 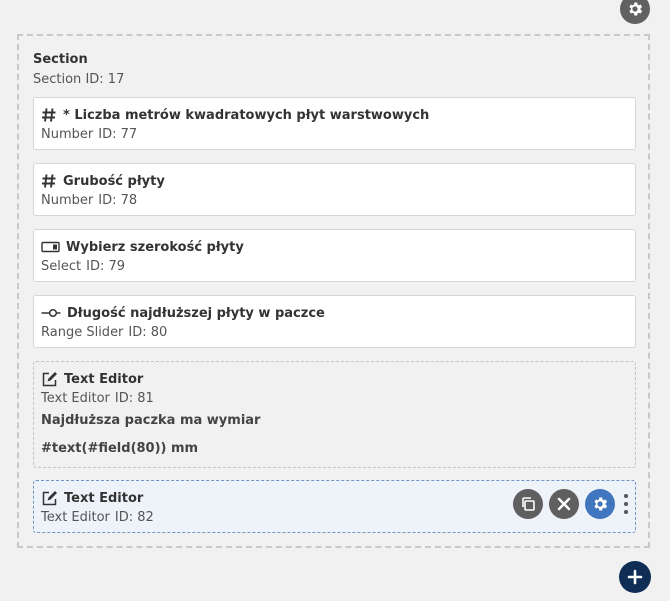 I want to click on section-id-label: ID: 17, so click(x=105, y=79).